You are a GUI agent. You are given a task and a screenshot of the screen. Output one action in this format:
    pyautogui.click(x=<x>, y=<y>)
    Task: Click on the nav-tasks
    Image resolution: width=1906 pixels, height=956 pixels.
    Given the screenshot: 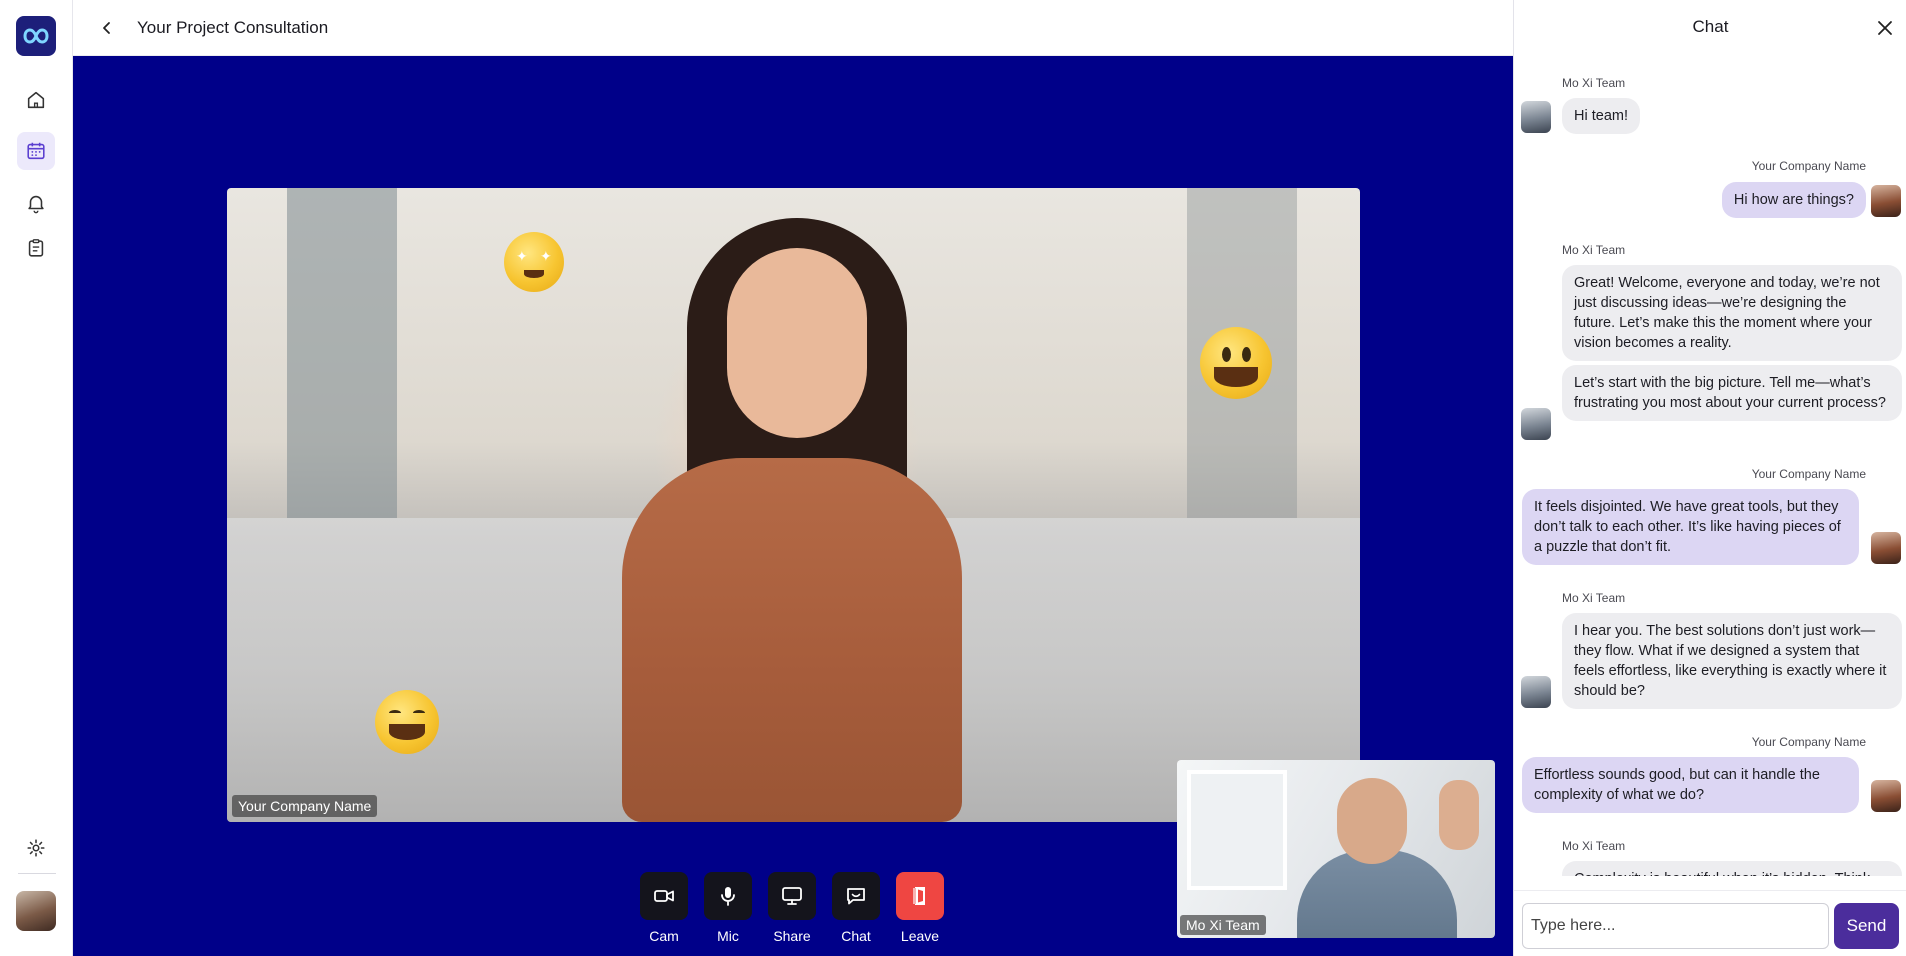 What is the action you would take?
    pyautogui.click(x=36, y=248)
    